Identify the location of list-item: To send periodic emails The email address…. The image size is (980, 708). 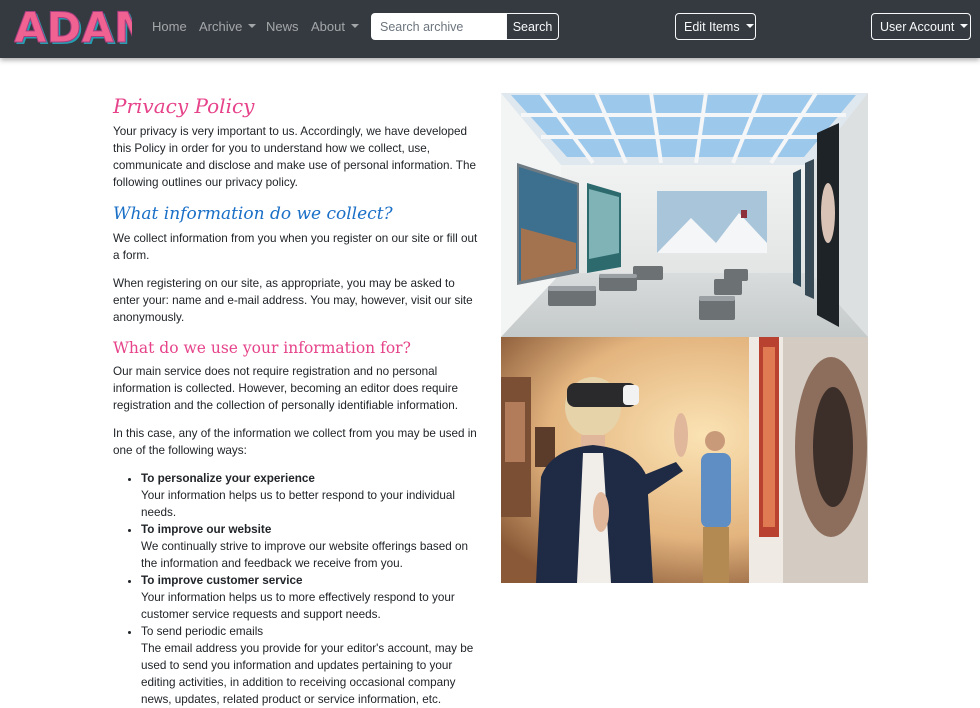
(310, 665).